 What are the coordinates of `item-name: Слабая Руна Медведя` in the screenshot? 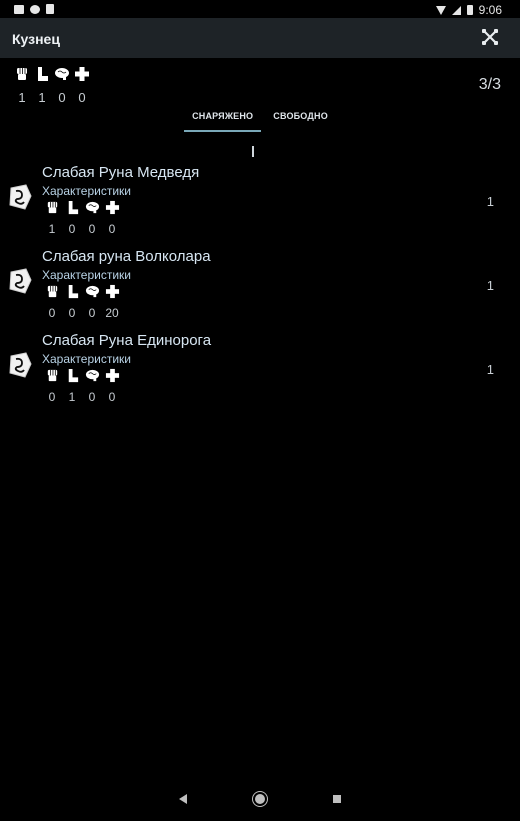 It's located at (121, 172).